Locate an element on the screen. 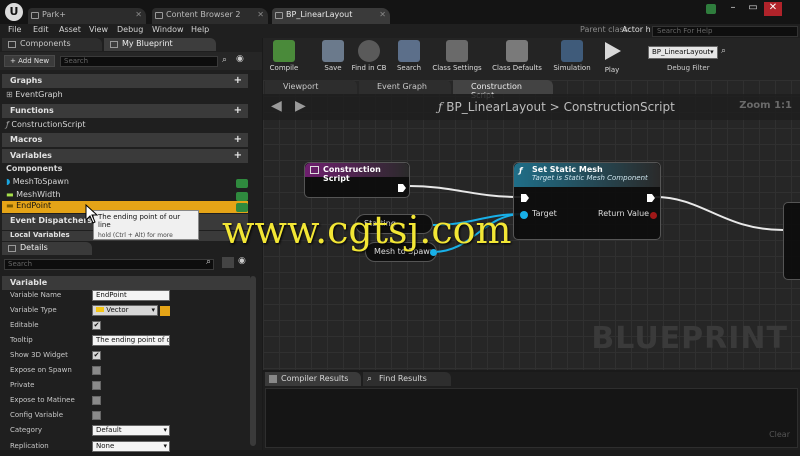  variable-name-field: EndPoint is located at coordinates (131, 295).